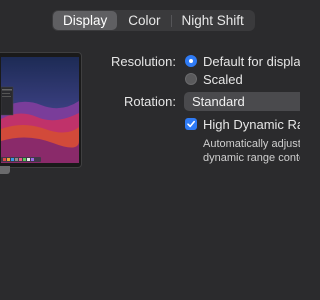 Image resolution: width=320 pixels, height=300 pixels. I want to click on monitor-frame, so click(41, 110).